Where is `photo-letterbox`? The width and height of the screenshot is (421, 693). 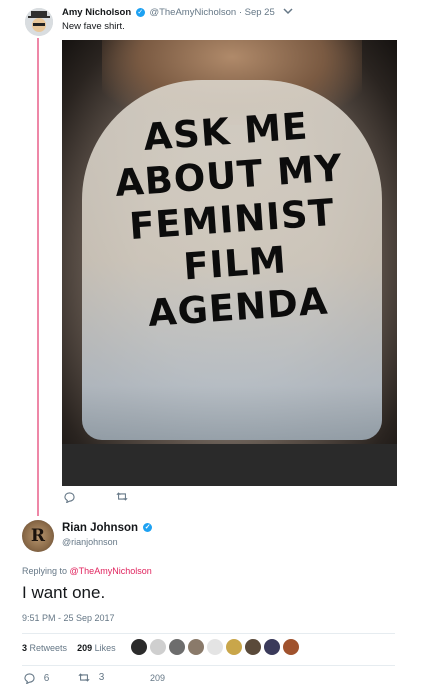
photo-letterbox is located at coordinates (229, 465).